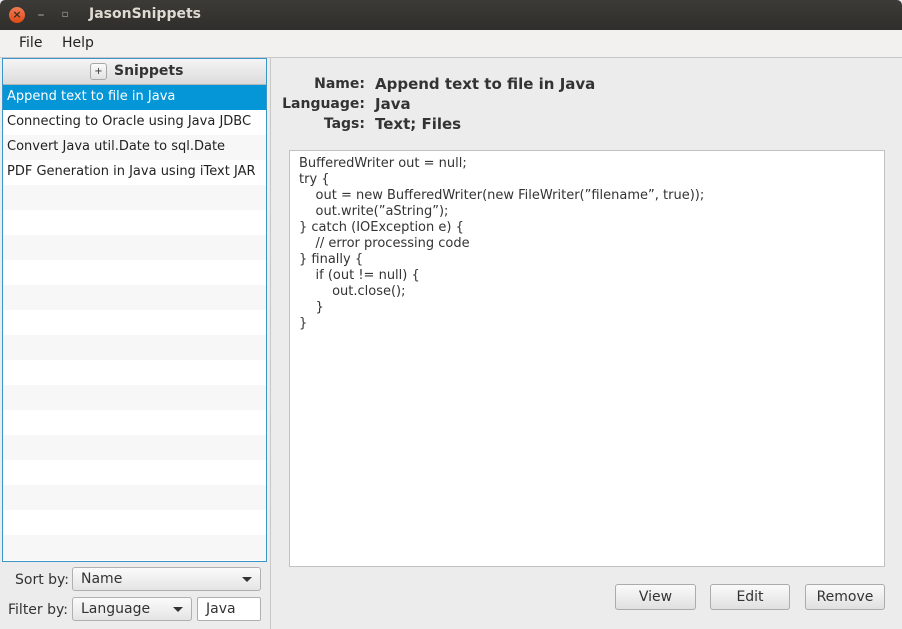 The width and height of the screenshot is (902, 629). I want to click on add-snippet-button: +, so click(98, 71).